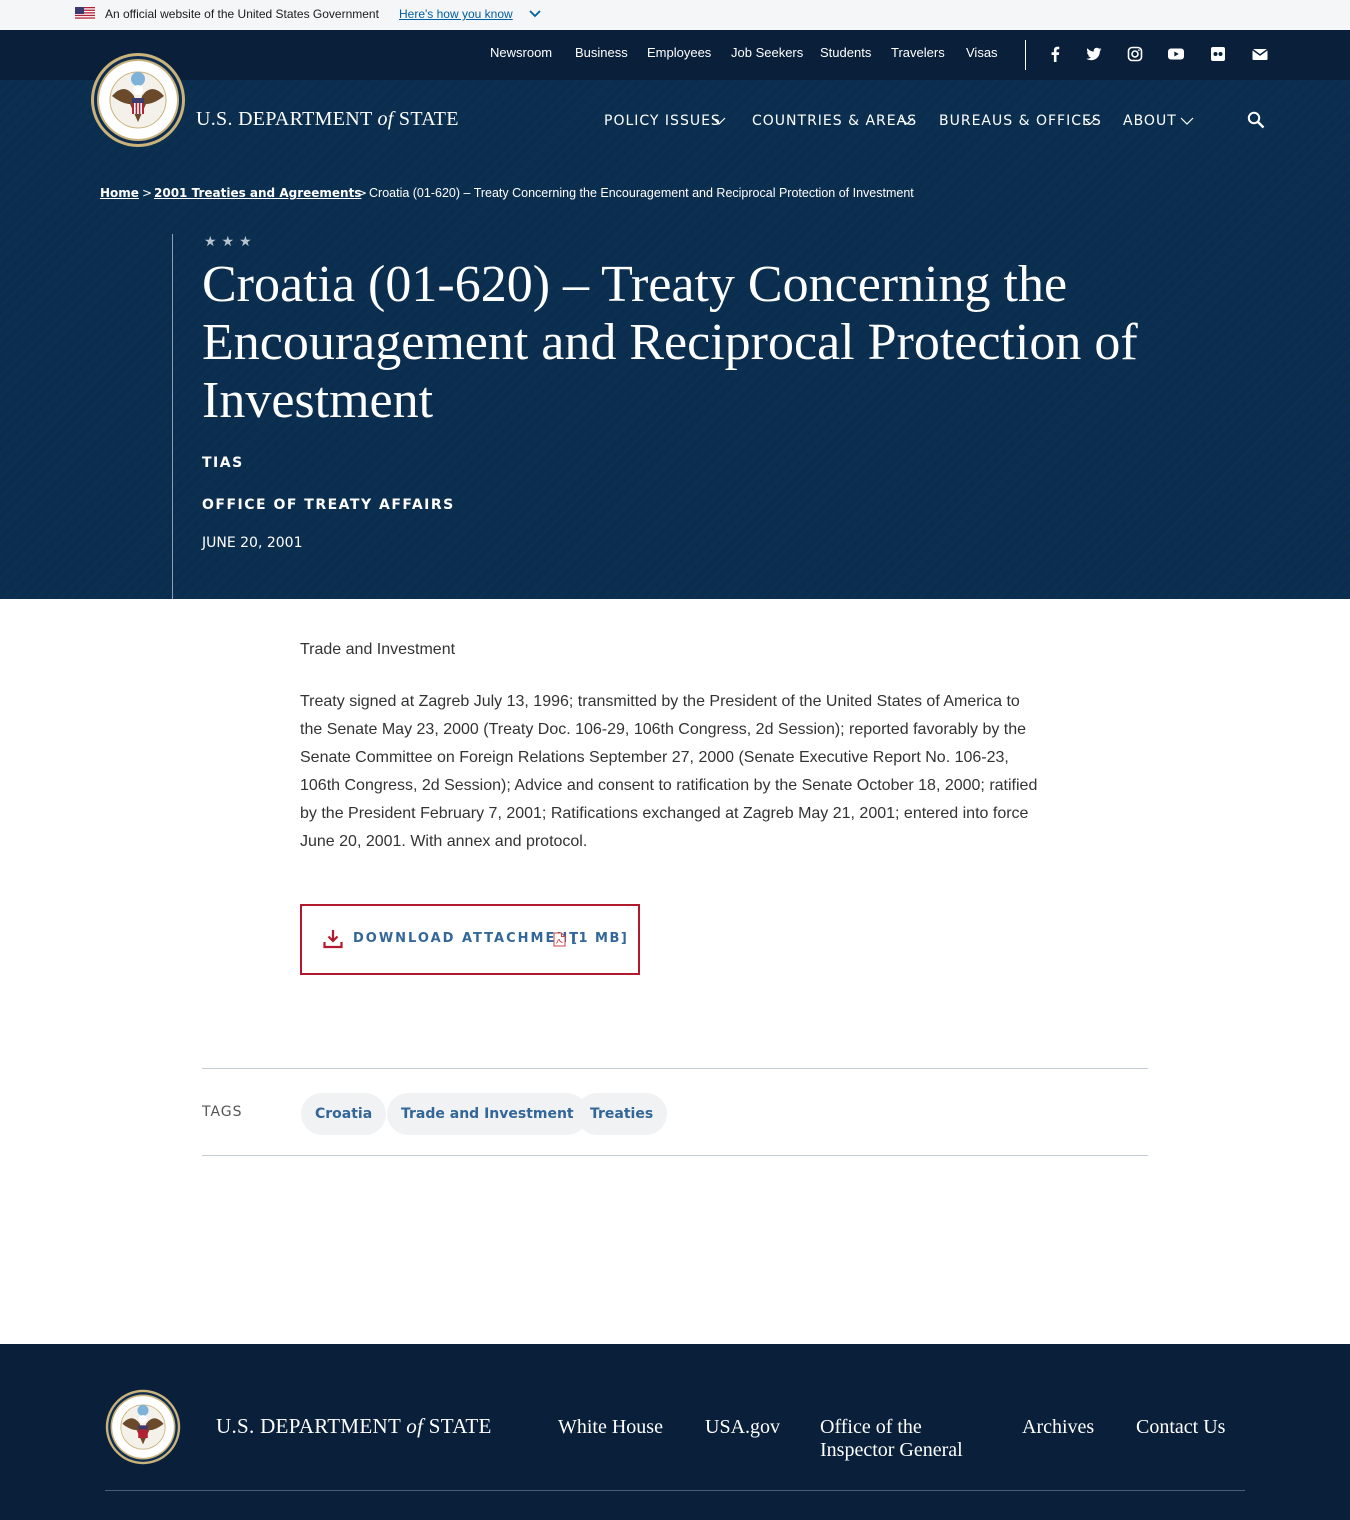  I want to click on footer-divider, so click(675, 1490).